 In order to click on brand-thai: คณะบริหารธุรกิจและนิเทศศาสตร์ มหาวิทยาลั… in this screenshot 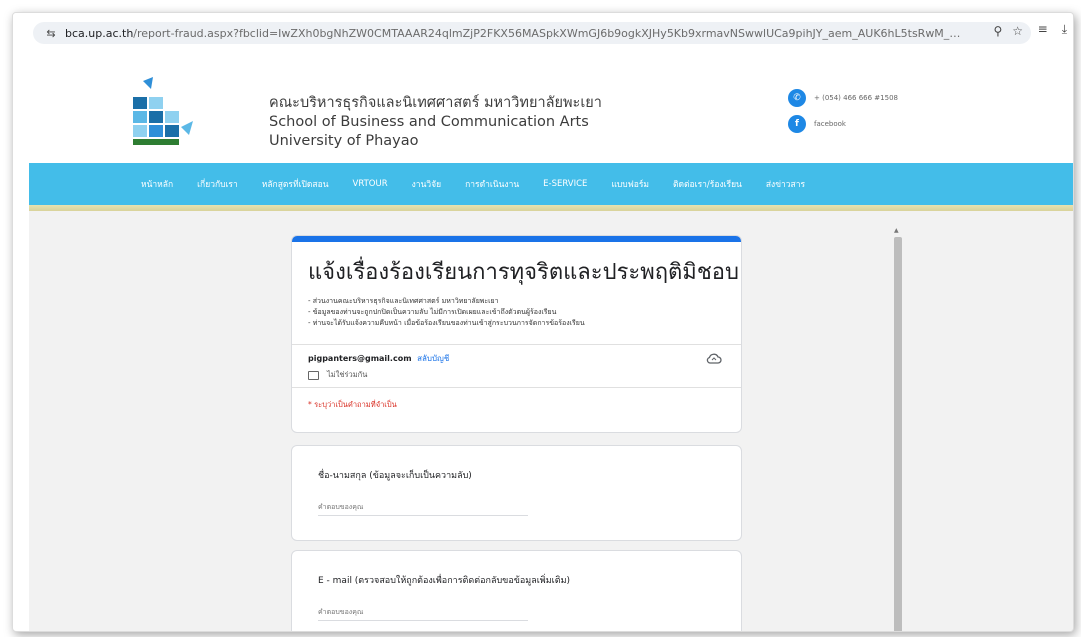, I will do `click(435, 103)`.